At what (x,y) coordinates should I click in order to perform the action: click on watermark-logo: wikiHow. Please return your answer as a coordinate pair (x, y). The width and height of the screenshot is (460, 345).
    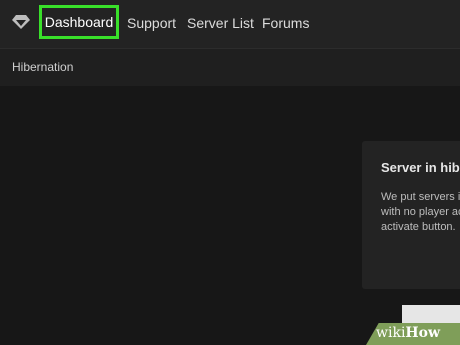
    Looking at the image, I should click on (408, 333).